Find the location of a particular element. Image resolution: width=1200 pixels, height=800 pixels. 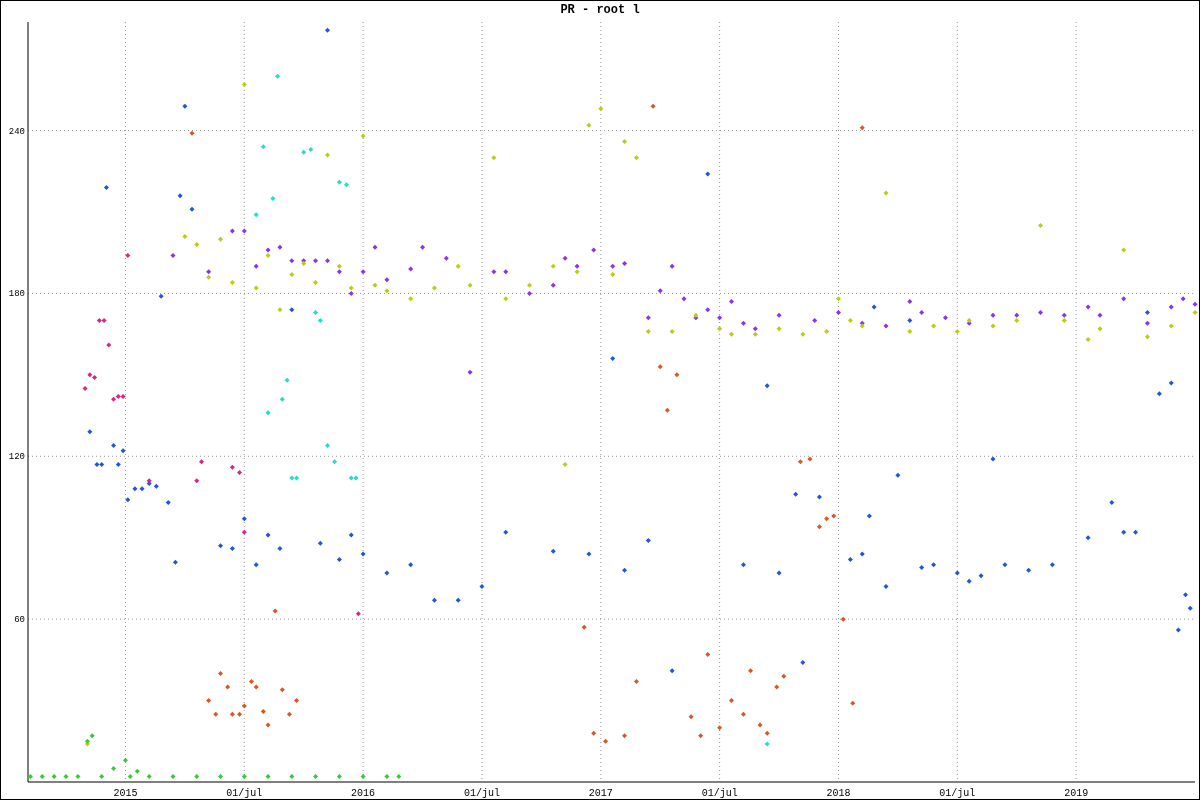

tick-label: 2018 is located at coordinates (838, 793).